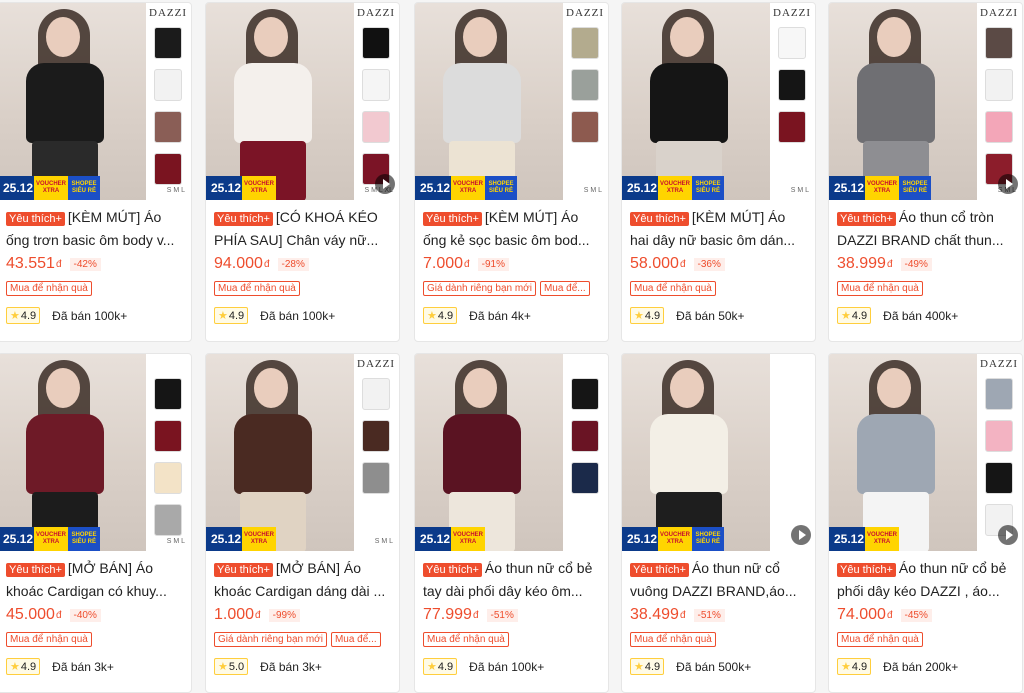 The image size is (1024, 693). What do you see at coordinates (714, 666) in the screenshot?
I see `sold-count: Đã bán 500k+` at bounding box center [714, 666].